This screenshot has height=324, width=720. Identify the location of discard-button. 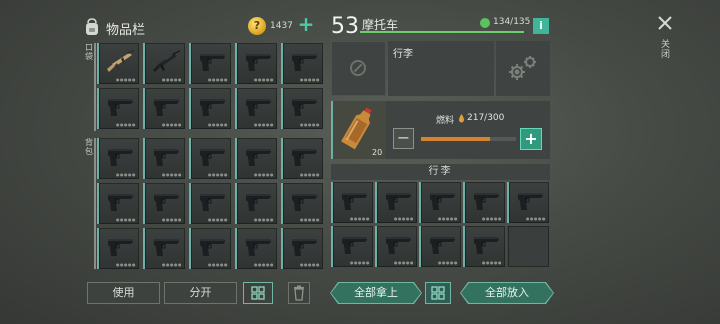
(299, 293).